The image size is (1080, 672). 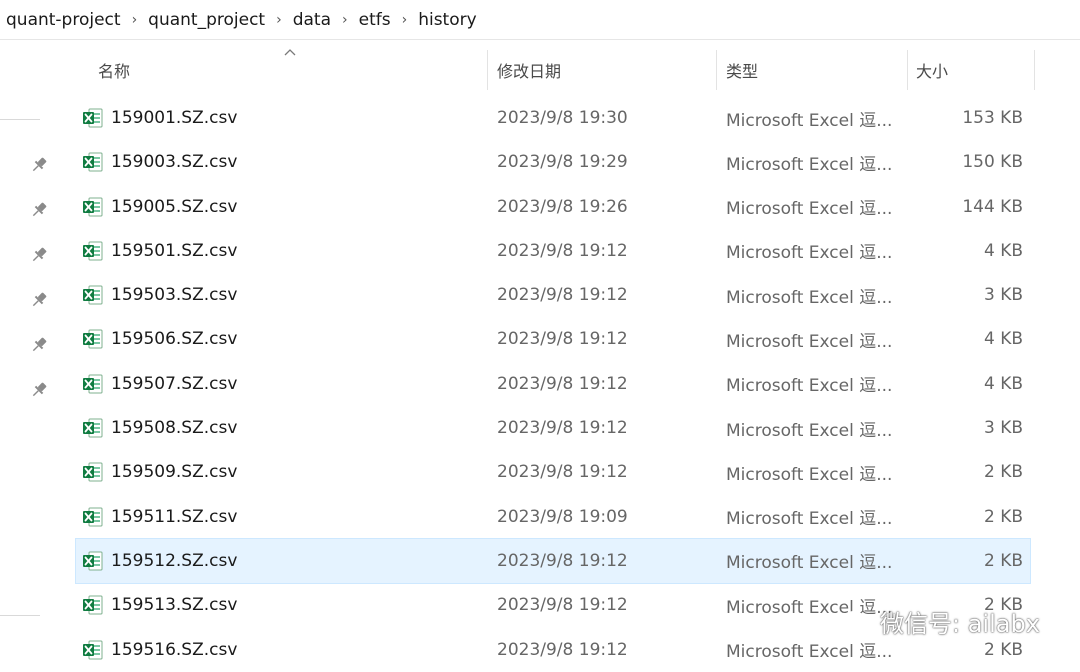 What do you see at coordinates (159, 162) in the screenshot?
I see `file-name-cell: 159003.SZ.csv` at bounding box center [159, 162].